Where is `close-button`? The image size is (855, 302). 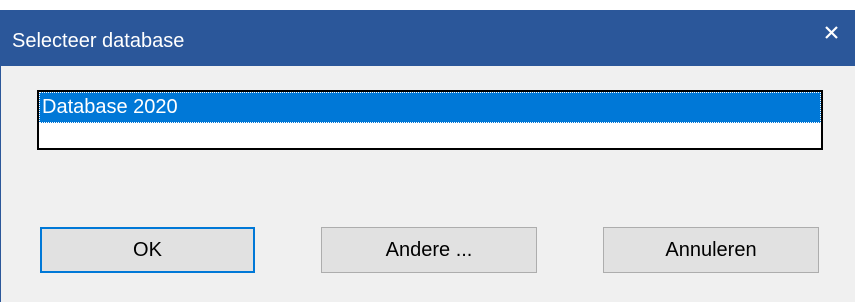
close-button is located at coordinates (832, 32).